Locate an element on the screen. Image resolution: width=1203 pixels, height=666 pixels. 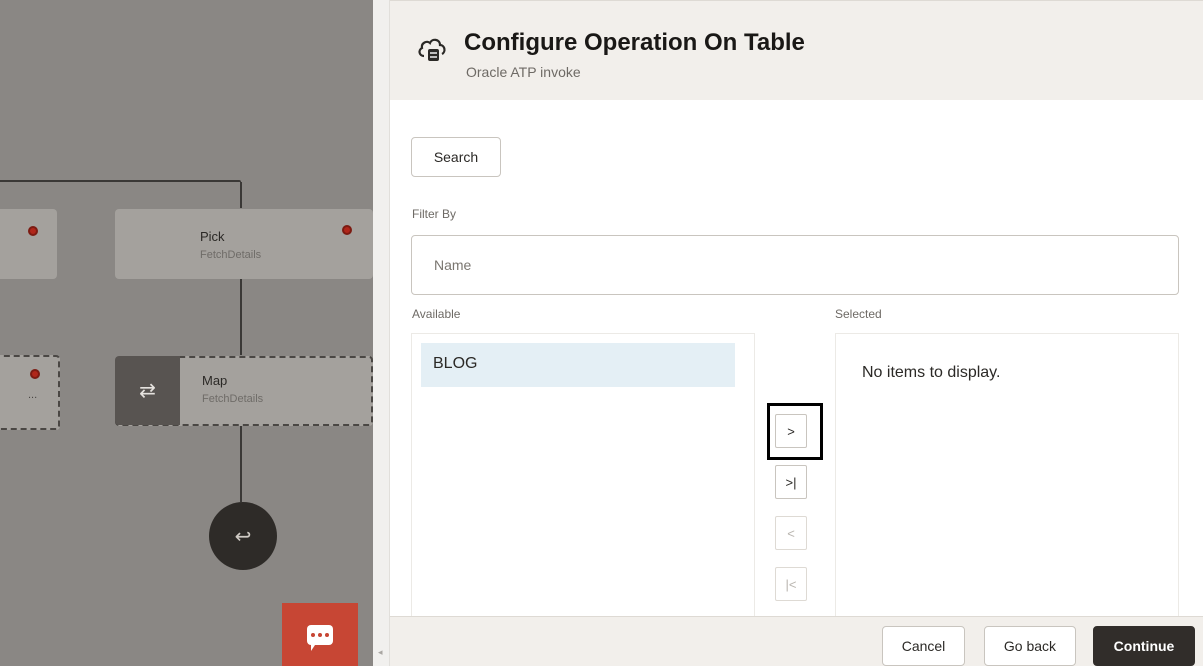
go-back-button: Go back is located at coordinates (1030, 646).